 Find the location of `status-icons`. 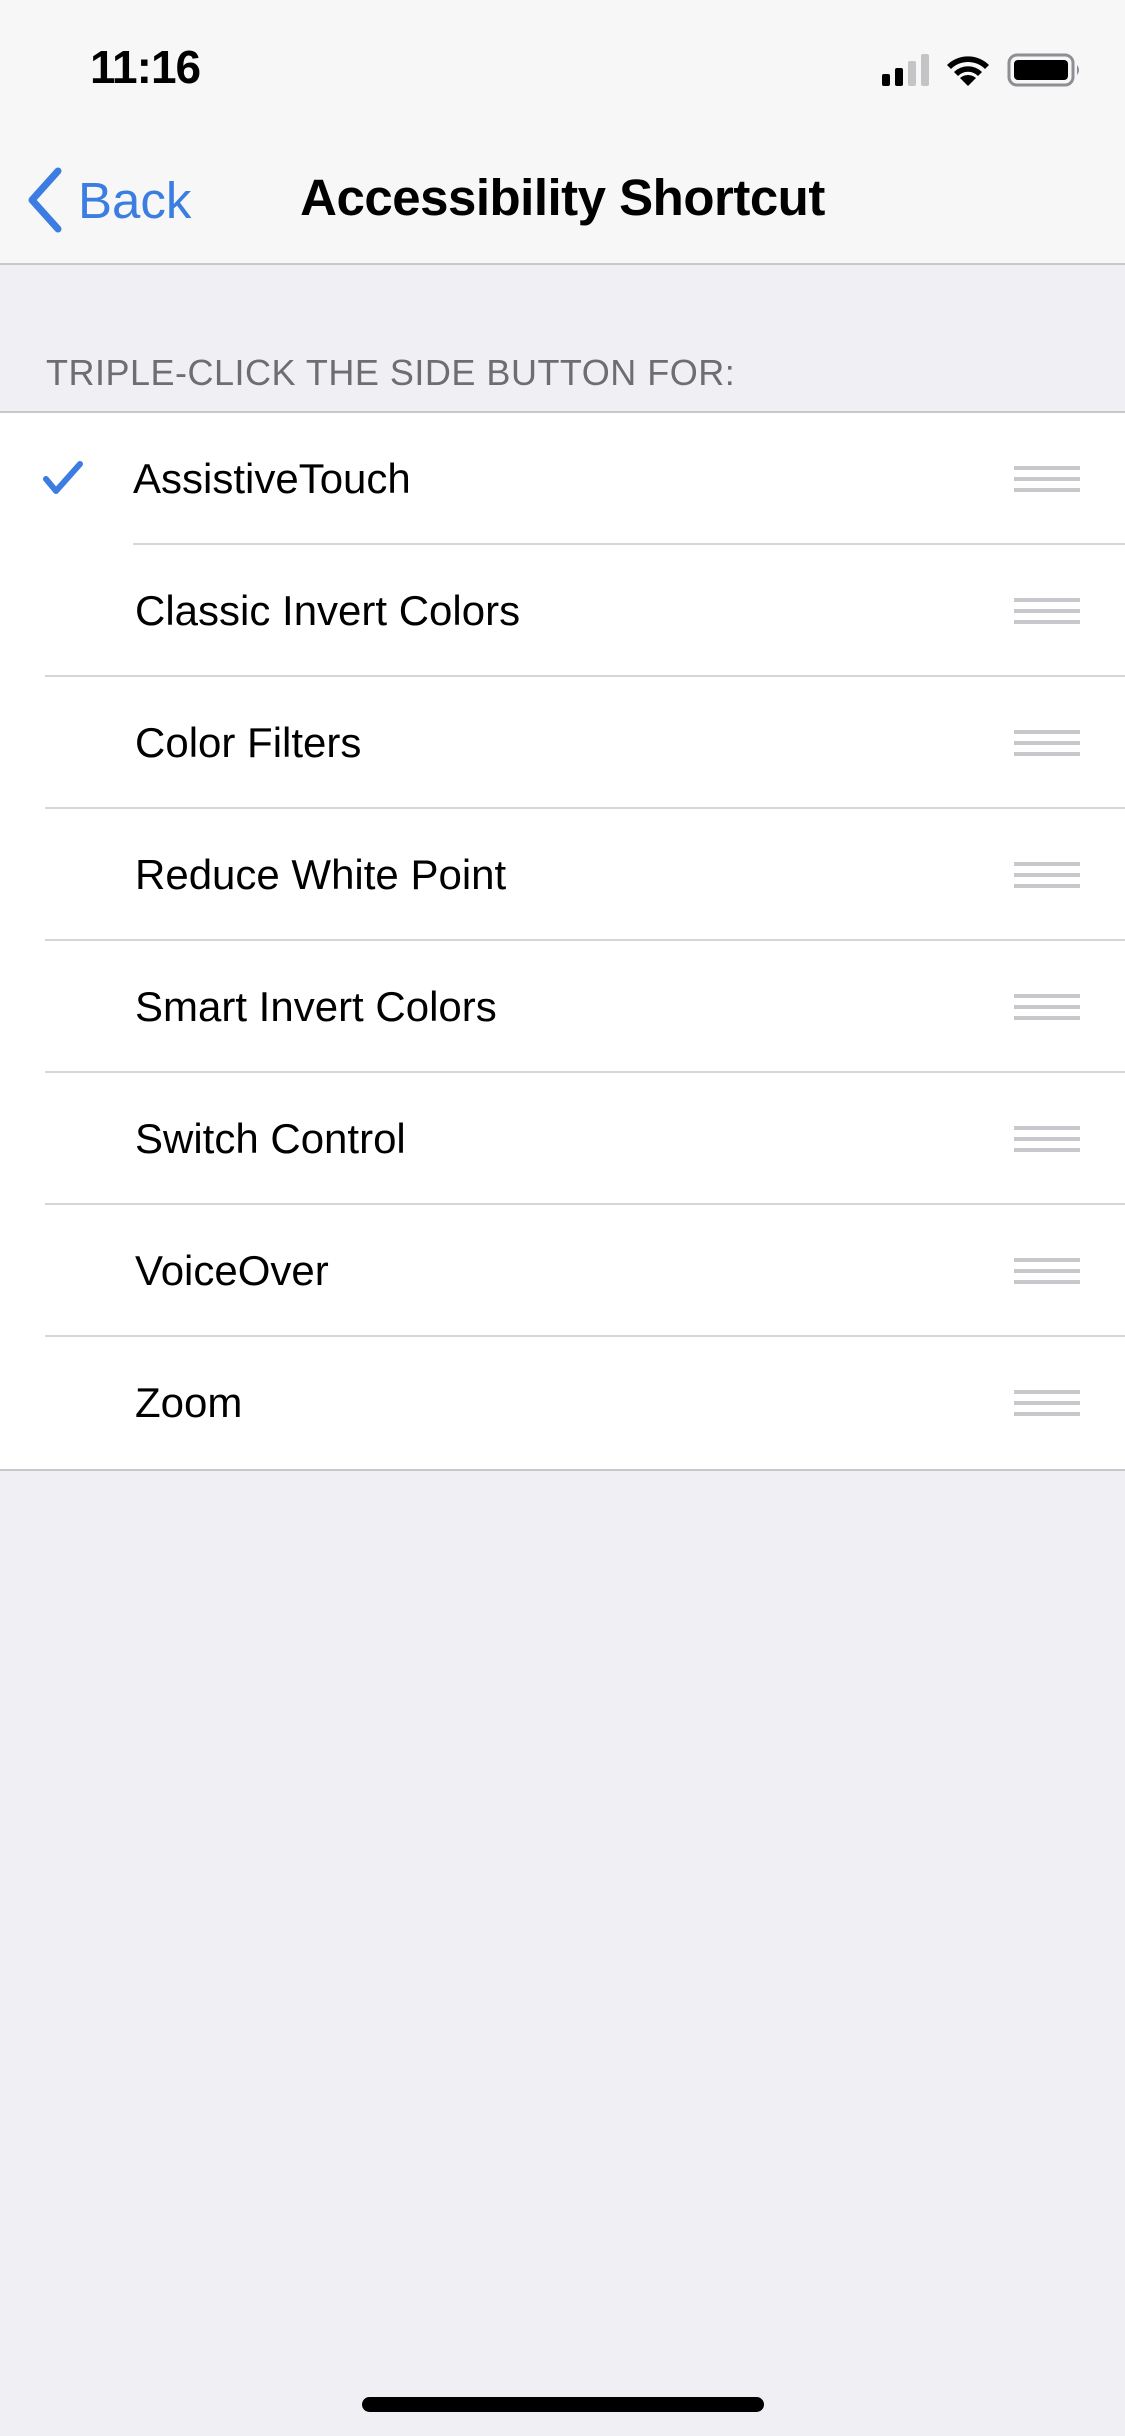

status-icons is located at coordinates (982, 70).